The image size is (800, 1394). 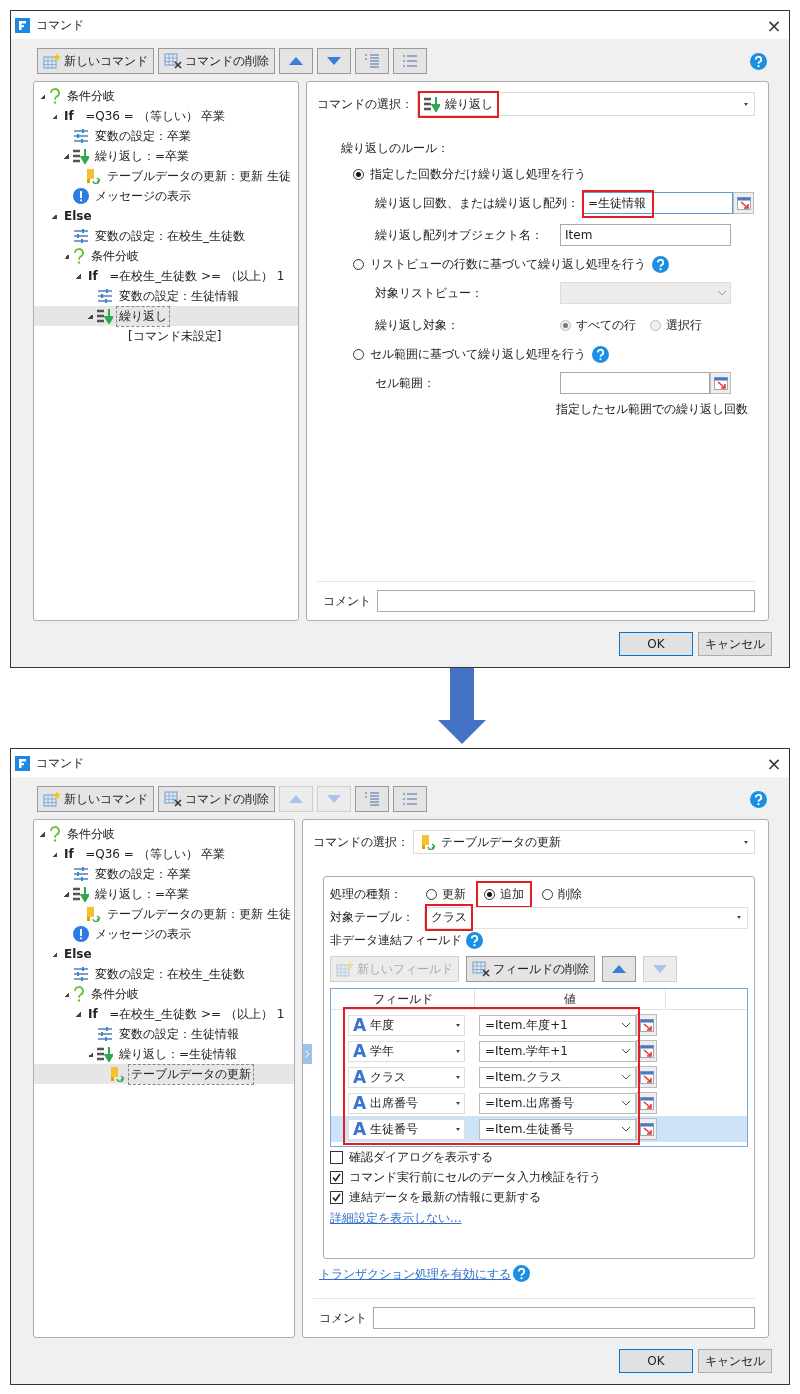 What do you see at coordinates (557, 1129) in the screenshot?
I see `value-select: =Item.生徒番号` at bounding box center [557, 1129].